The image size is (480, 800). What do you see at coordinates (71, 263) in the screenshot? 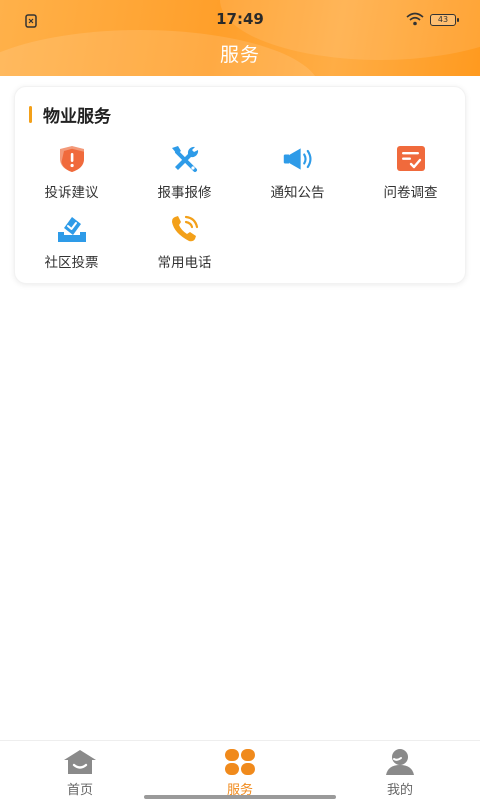
I see `service-item-label: 社区投票` at bounding box center [71, 263].